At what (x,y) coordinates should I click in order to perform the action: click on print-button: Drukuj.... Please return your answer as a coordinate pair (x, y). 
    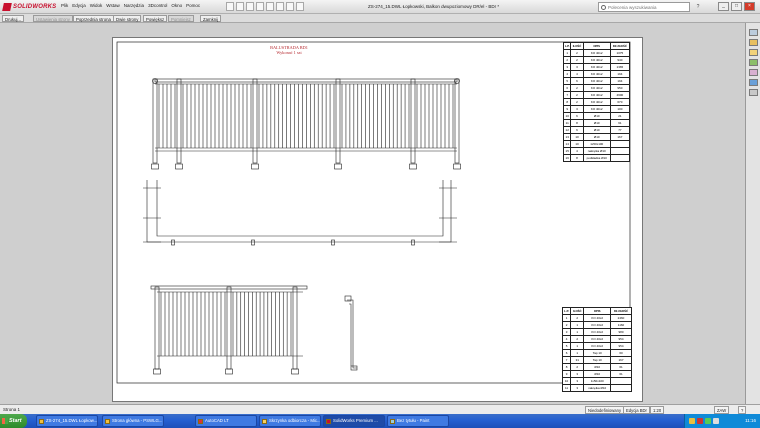
    Looking at the image, I should click on (13, 18).